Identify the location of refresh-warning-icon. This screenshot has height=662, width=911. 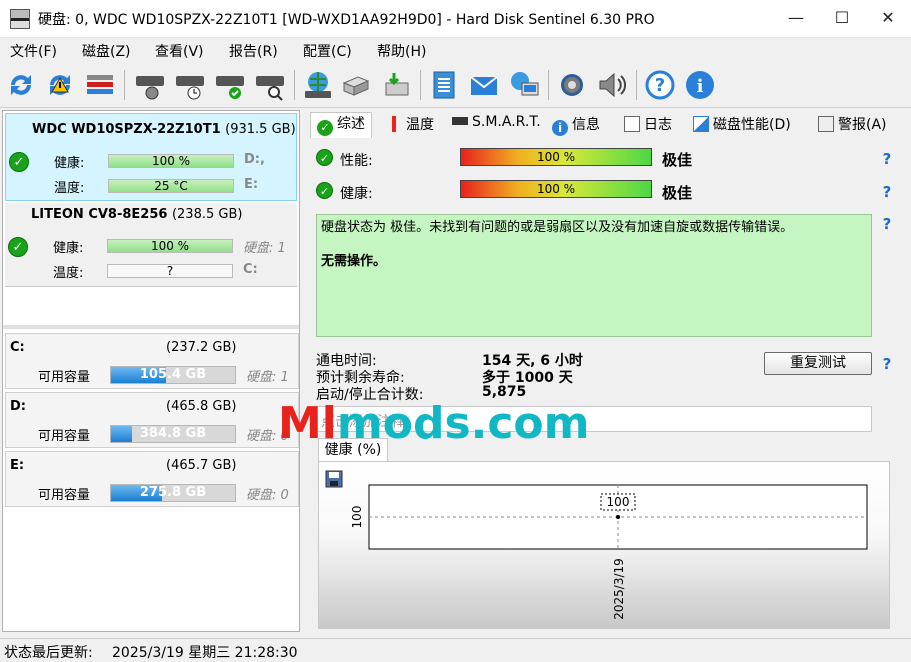
(60, 85).